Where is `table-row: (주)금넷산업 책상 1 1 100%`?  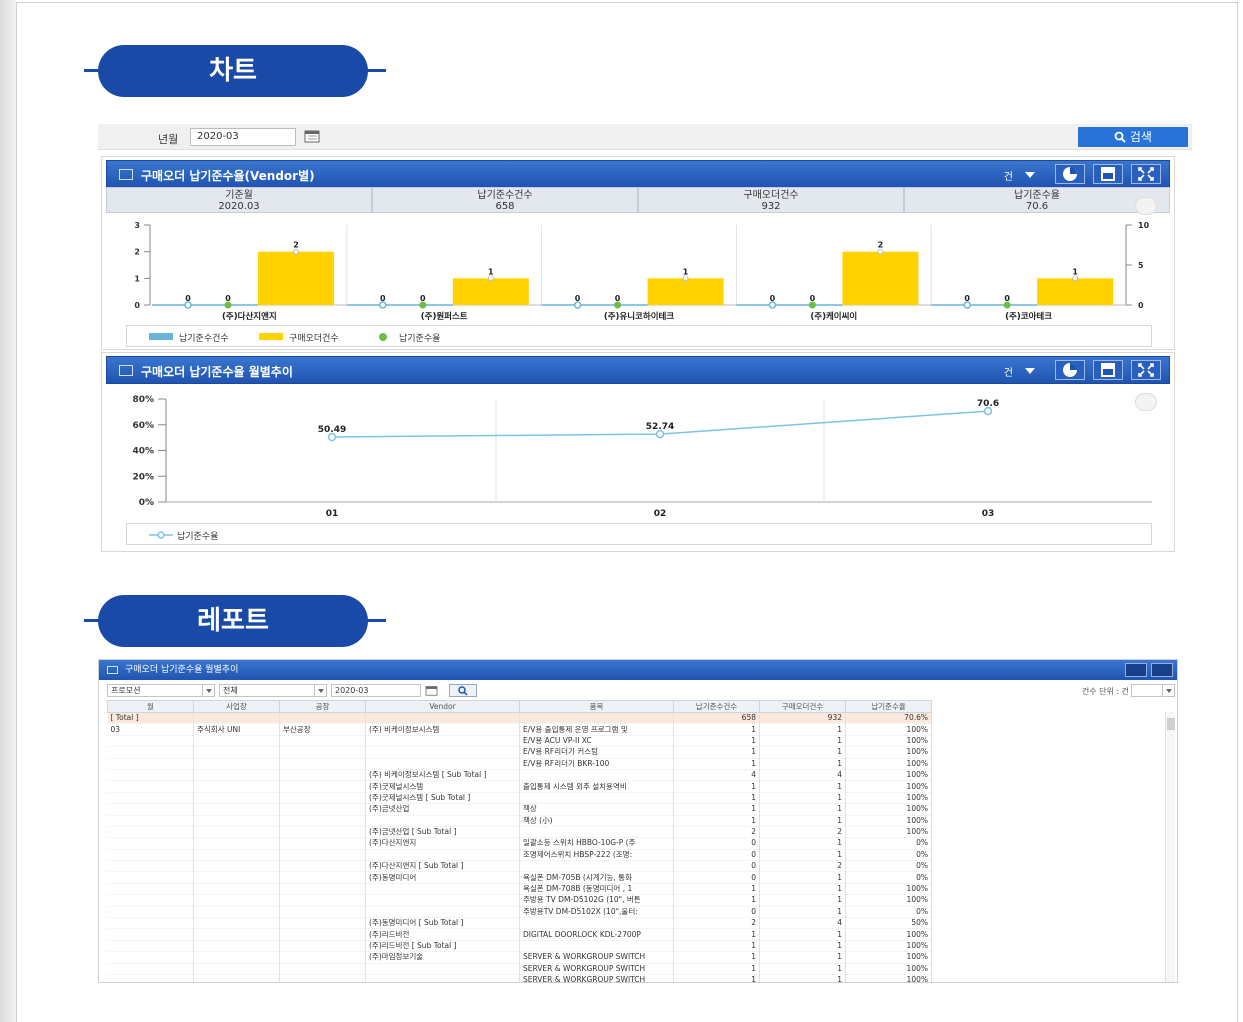
table-row: (주)금넷산업 책상 1 1 100% is located at coordinates (519, 809).